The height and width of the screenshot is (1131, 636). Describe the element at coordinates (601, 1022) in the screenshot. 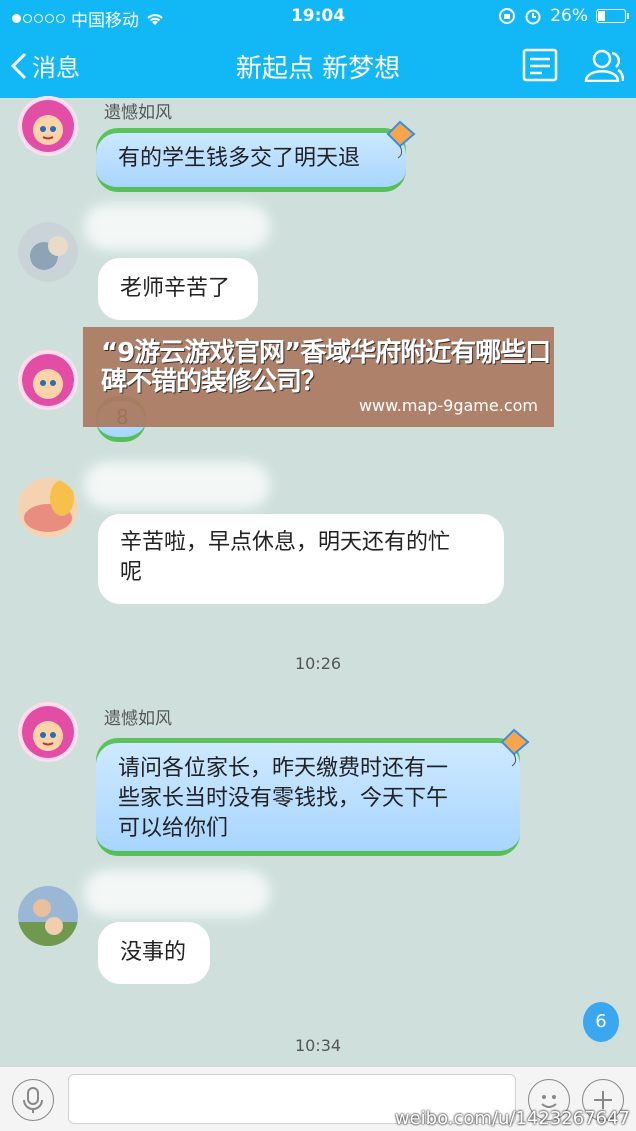

I see `unread-badge: 6` at that location.